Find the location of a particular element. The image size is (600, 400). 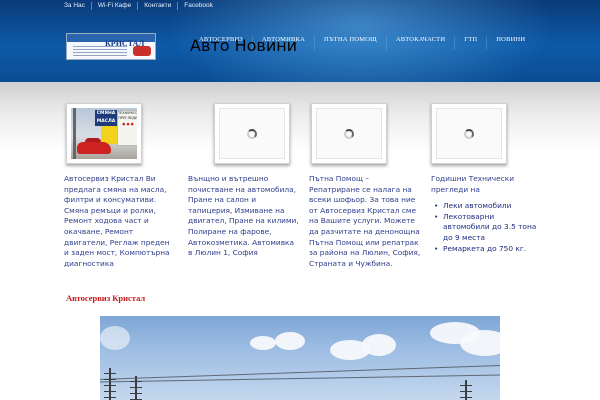

thumb-autoservice: СМЯНА МАСЛА ТЕХНИЧЕСКИ ПРЕГЛЕДИ● ● ● is located at coordinates (104, 133).